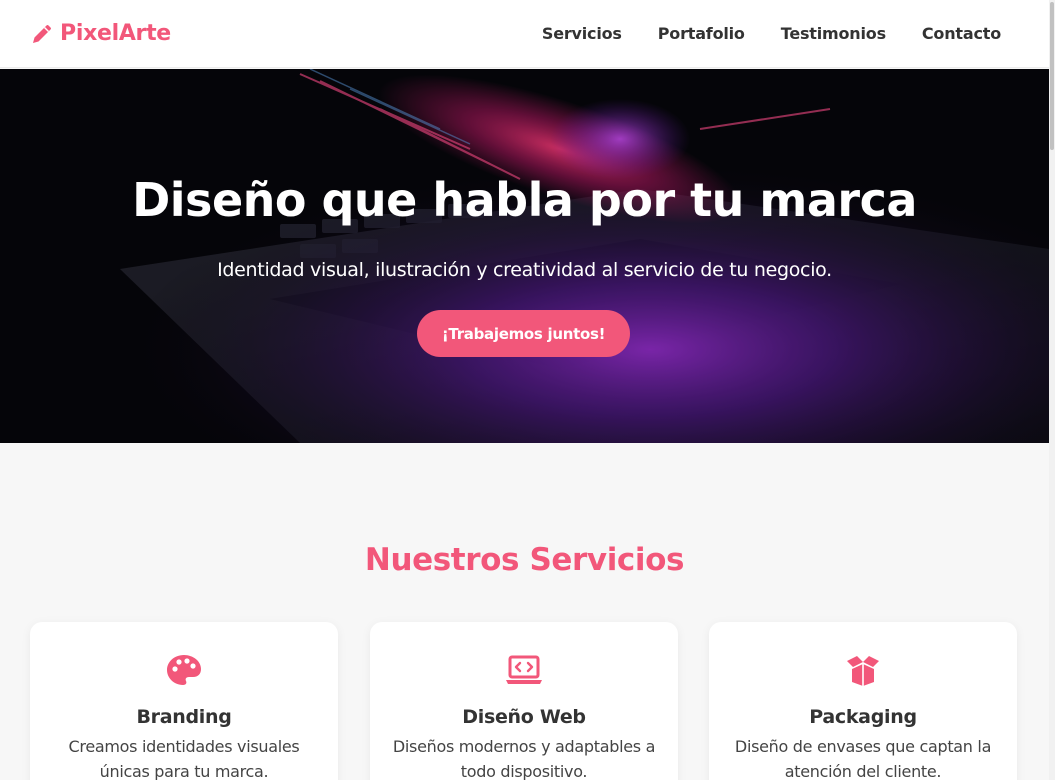 This screenshot has width=1055, height=780. I want to click on card-title: Branding, so click(184, 717).